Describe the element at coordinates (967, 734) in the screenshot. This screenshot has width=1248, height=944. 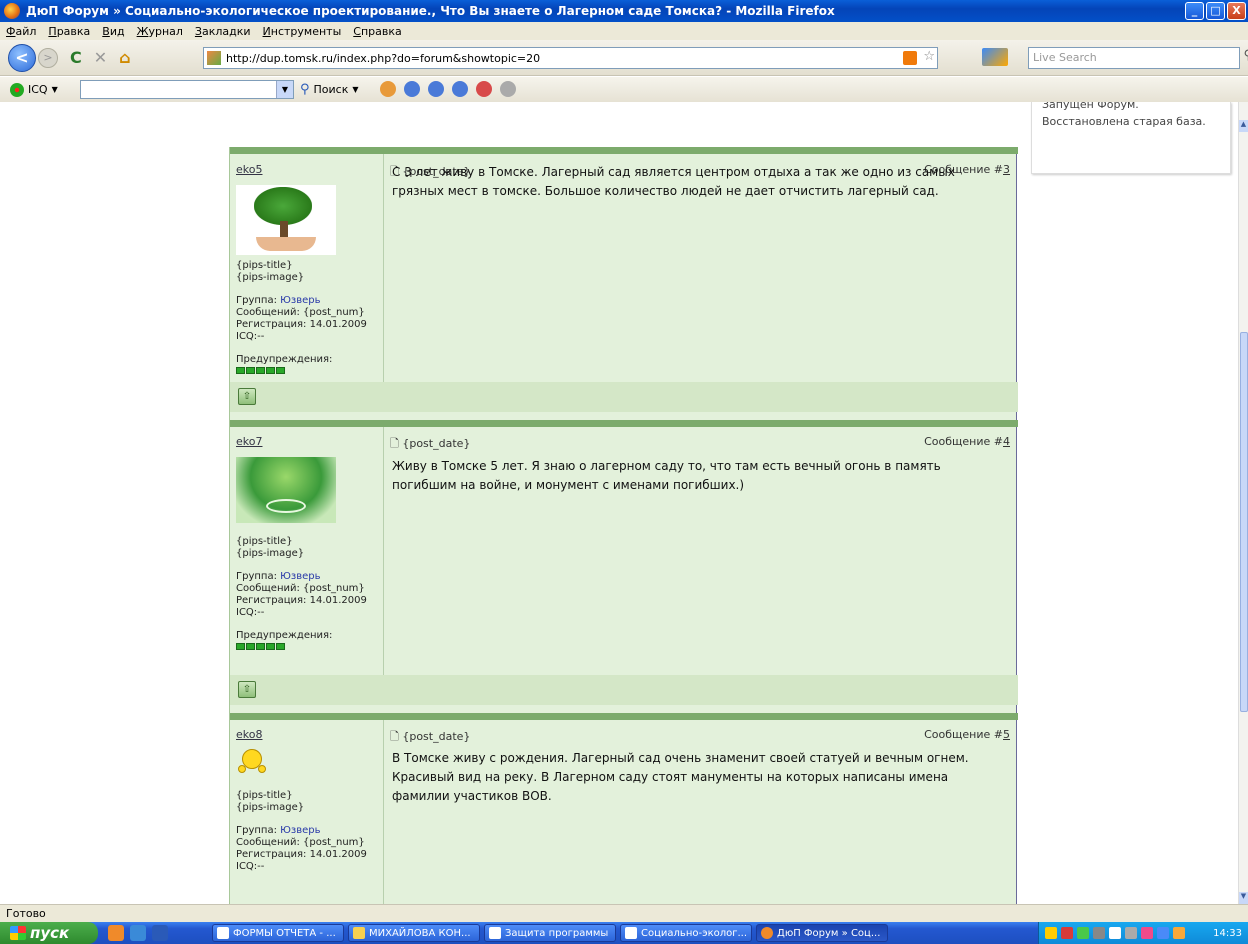
I see `post-number: Сообщение #5` at that location.